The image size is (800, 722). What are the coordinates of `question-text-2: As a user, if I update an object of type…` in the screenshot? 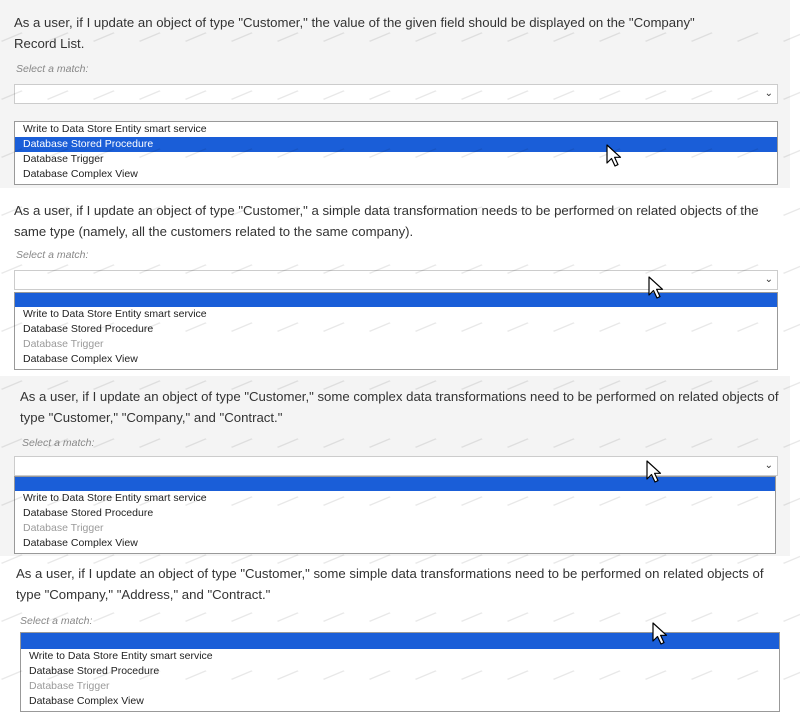 It's located at (386, 221).